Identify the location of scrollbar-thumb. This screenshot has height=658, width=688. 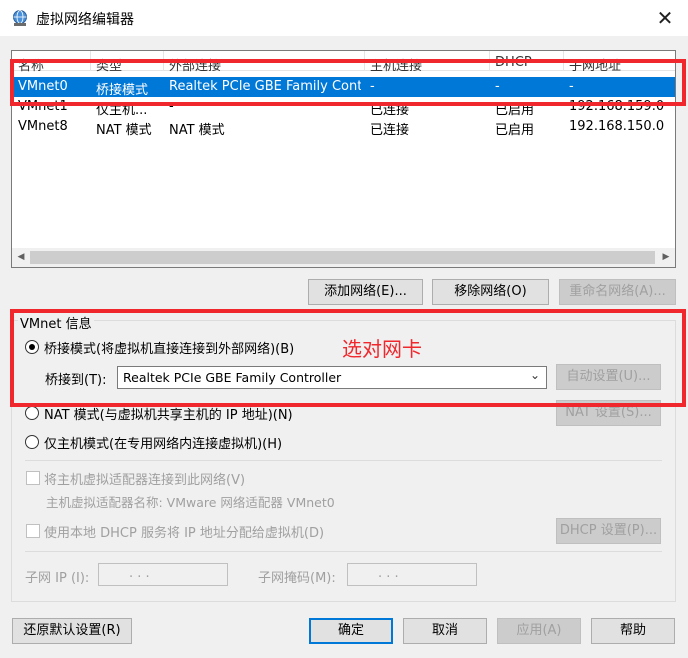
(342, 257).